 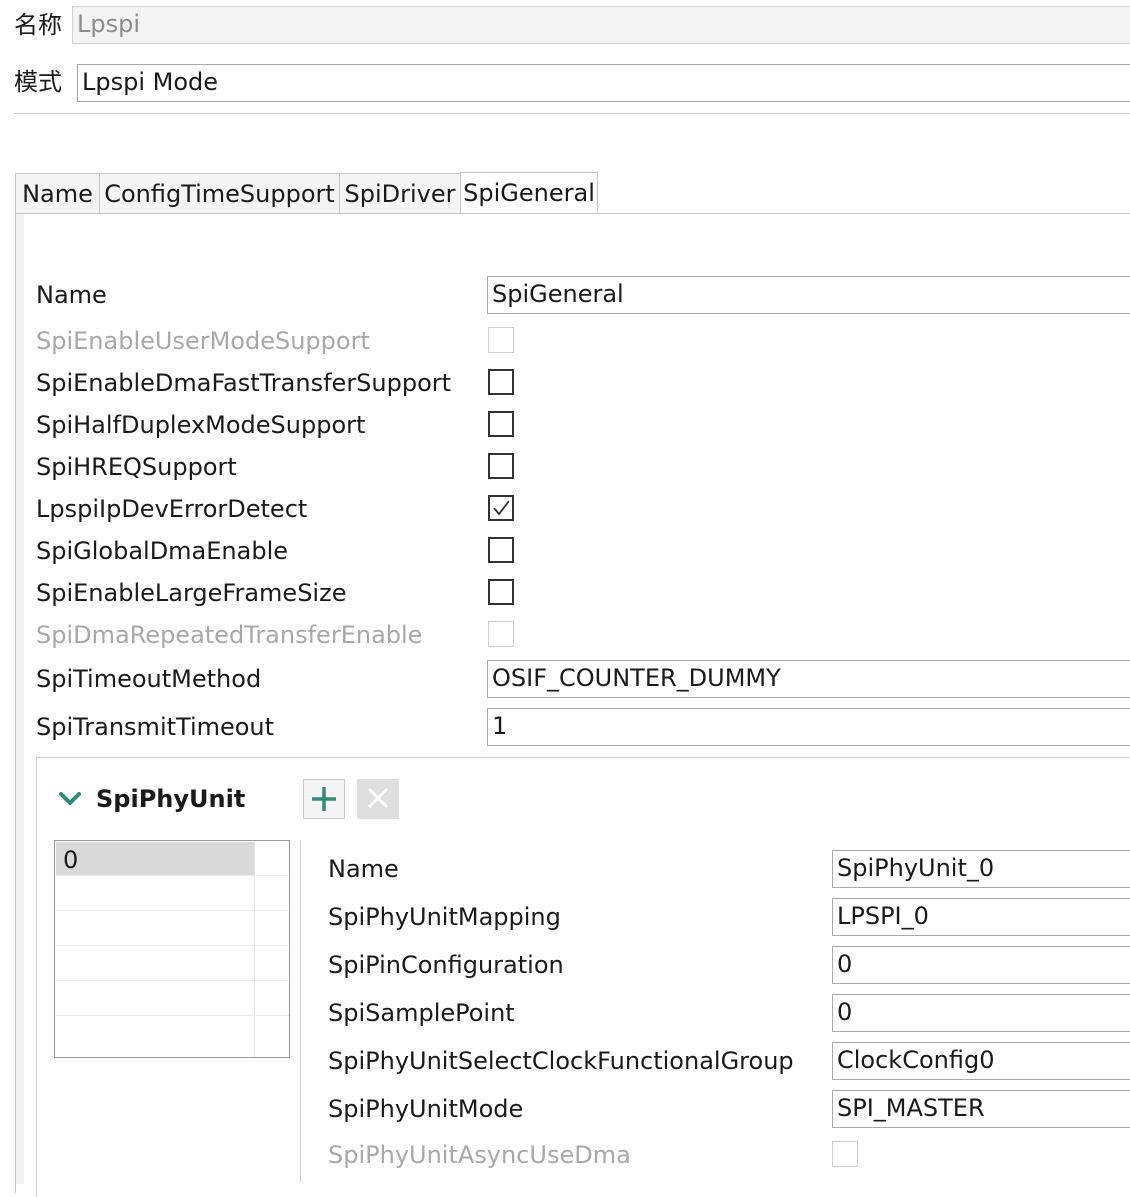 I want to click on list-item-highlight, so click(x=155, y=858).